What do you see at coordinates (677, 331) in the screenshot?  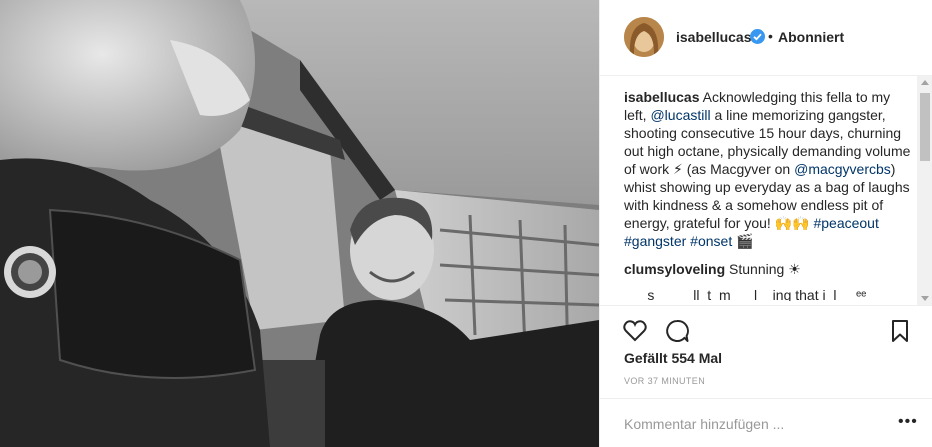 I see `comment-icon` at bounding box center [677, 331].